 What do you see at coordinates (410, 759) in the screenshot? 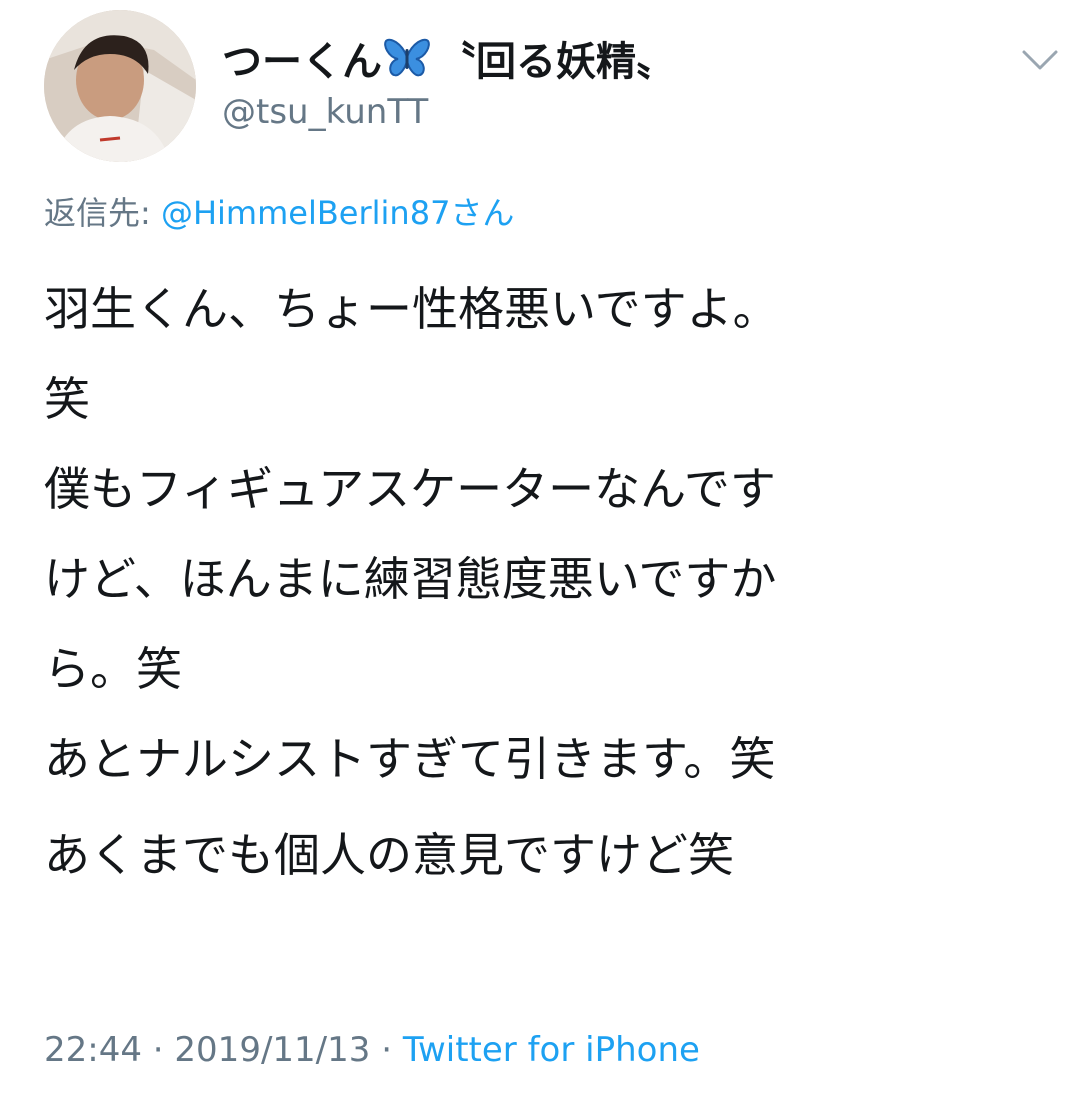
I see `tweet-line: あとナルシストすぎて引きます。笑` at bounding box center [410, 759].